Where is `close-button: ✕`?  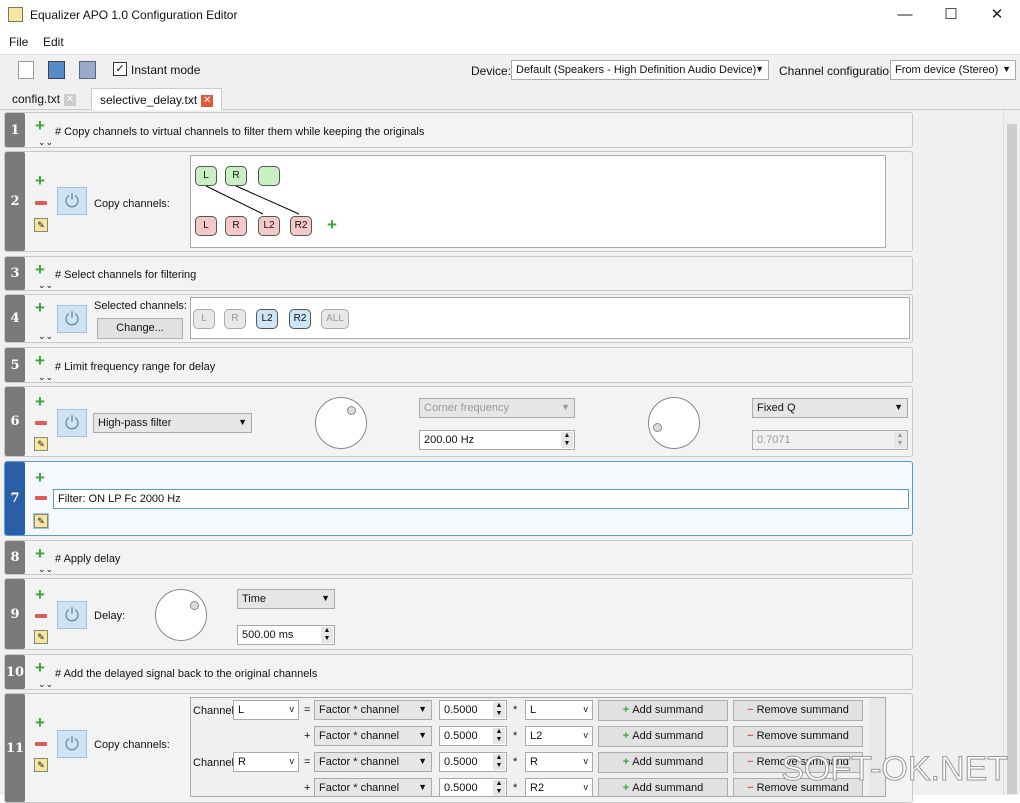 close-button: ✕ is located at coordinates (997, 15).